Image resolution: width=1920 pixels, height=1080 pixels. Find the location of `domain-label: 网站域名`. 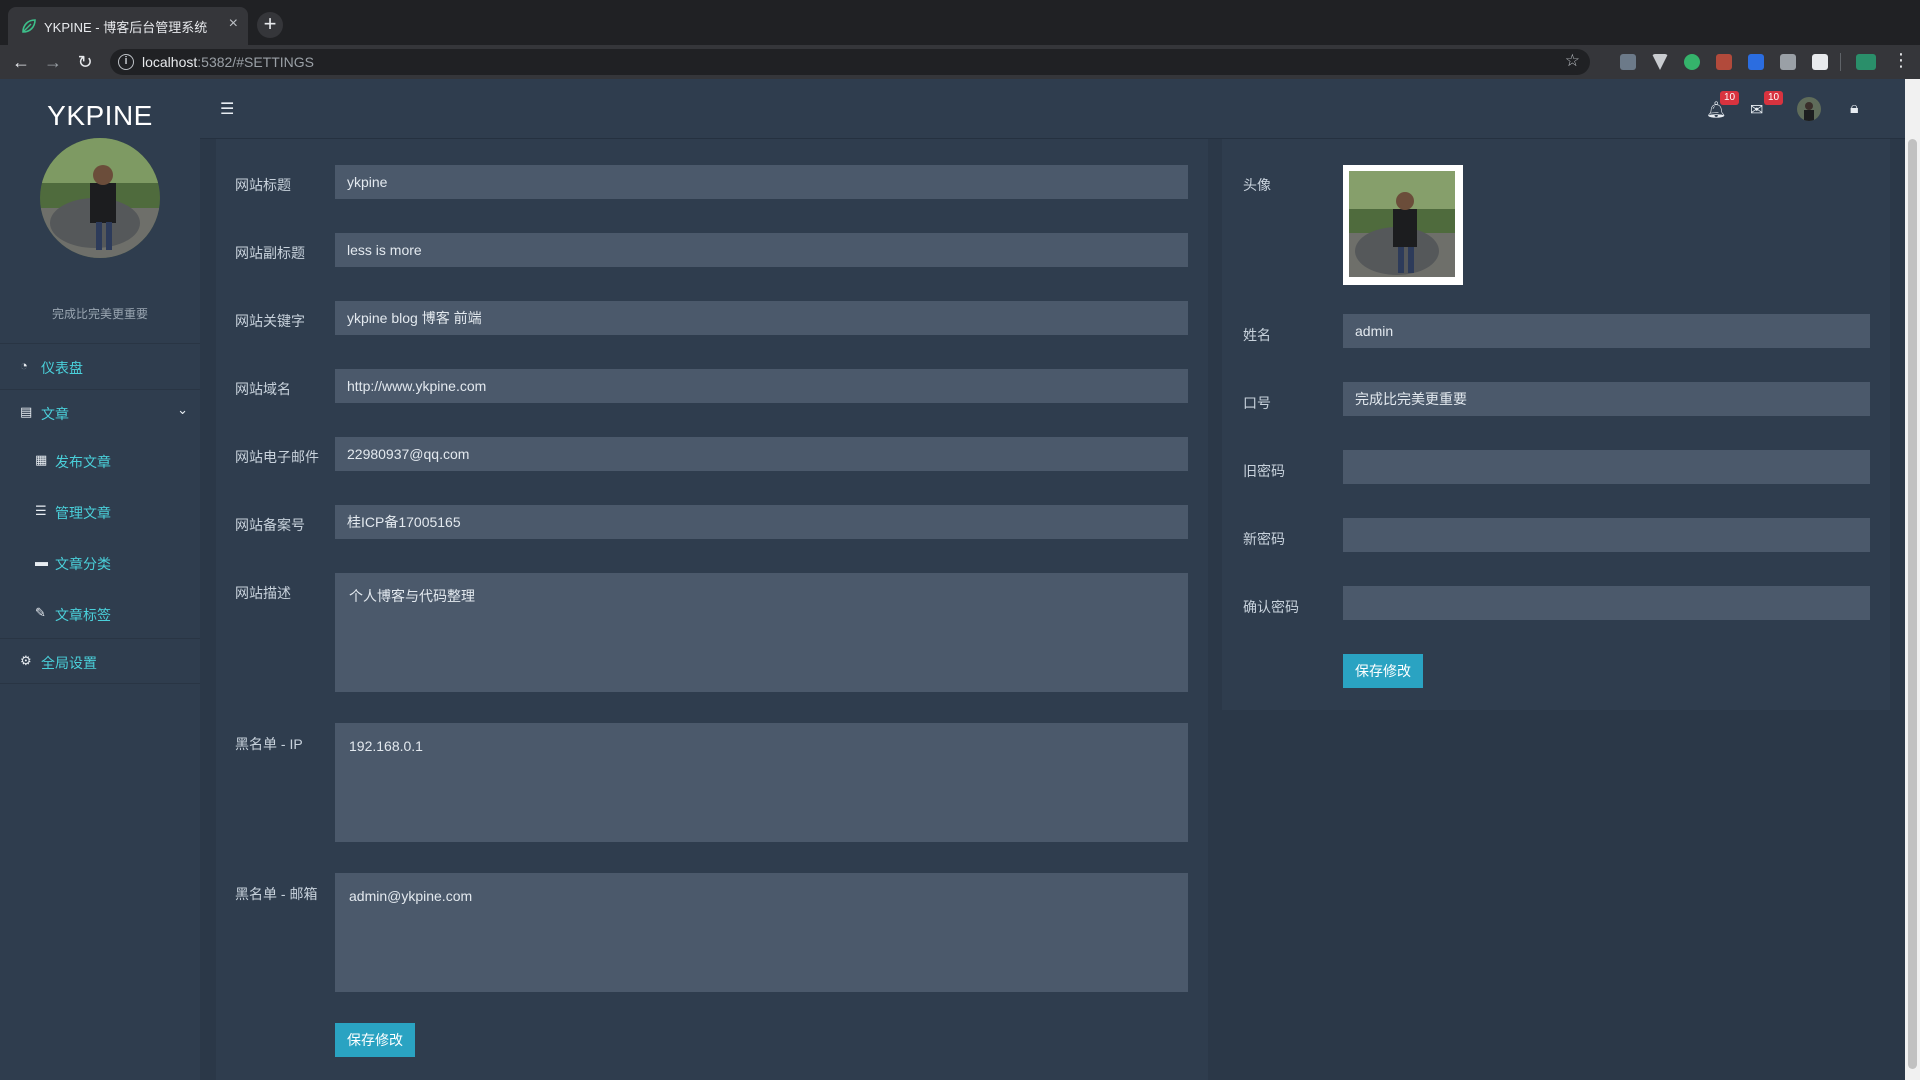

domain-label: 网站域名 is located at coordinates (263, 389).